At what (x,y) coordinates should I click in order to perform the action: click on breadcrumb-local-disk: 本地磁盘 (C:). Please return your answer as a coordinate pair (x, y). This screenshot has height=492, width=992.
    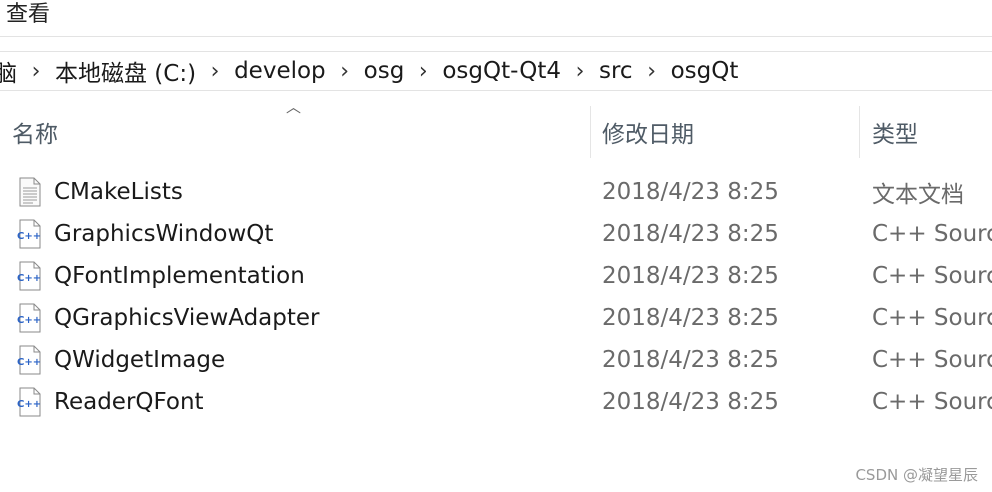
    Looking at the image, I should click on (125, 71).